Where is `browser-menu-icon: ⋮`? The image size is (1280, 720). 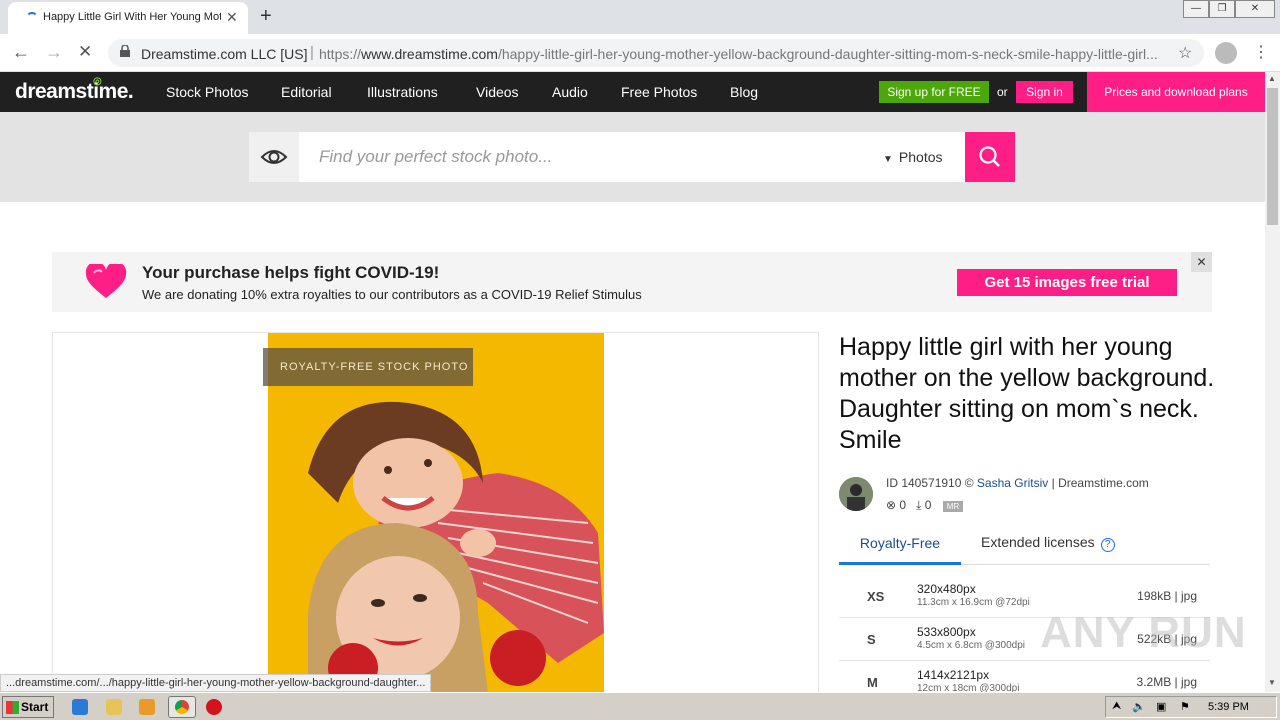 browser-menu-icon: ⋮ is located at coordinates (1261, 52).